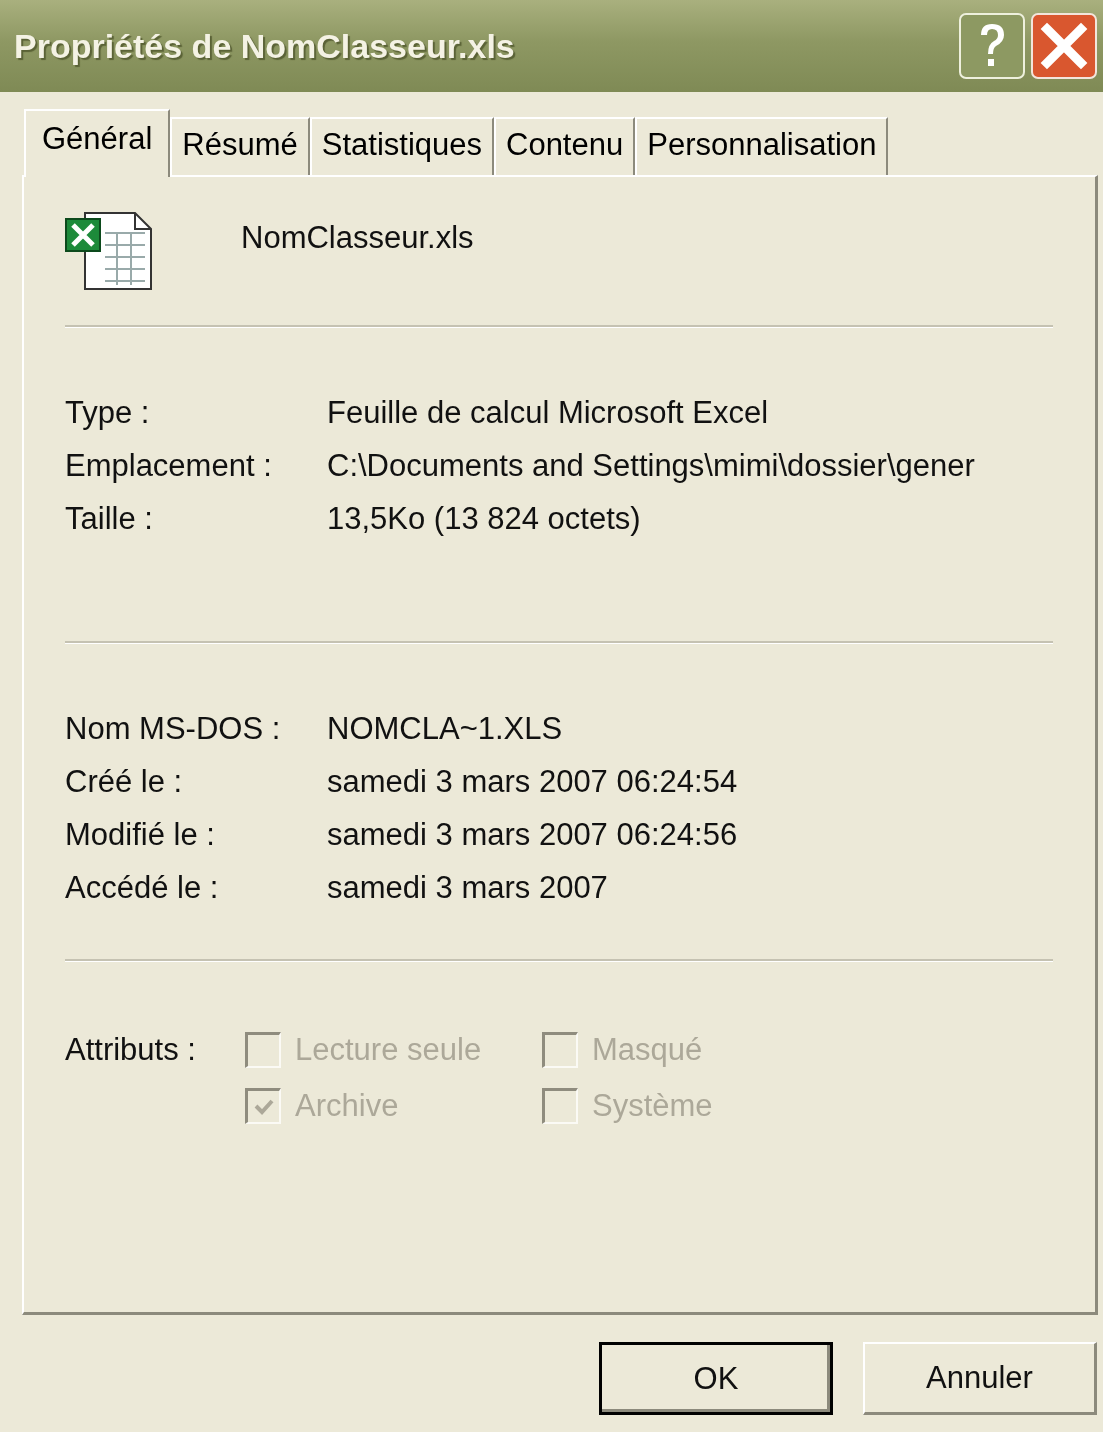 Image resolution: width=1103 pixels, height=1432 pixels. Describe the element at coordinates (240, 146) in the screenshot. I see `tab: Résumé` at that location.